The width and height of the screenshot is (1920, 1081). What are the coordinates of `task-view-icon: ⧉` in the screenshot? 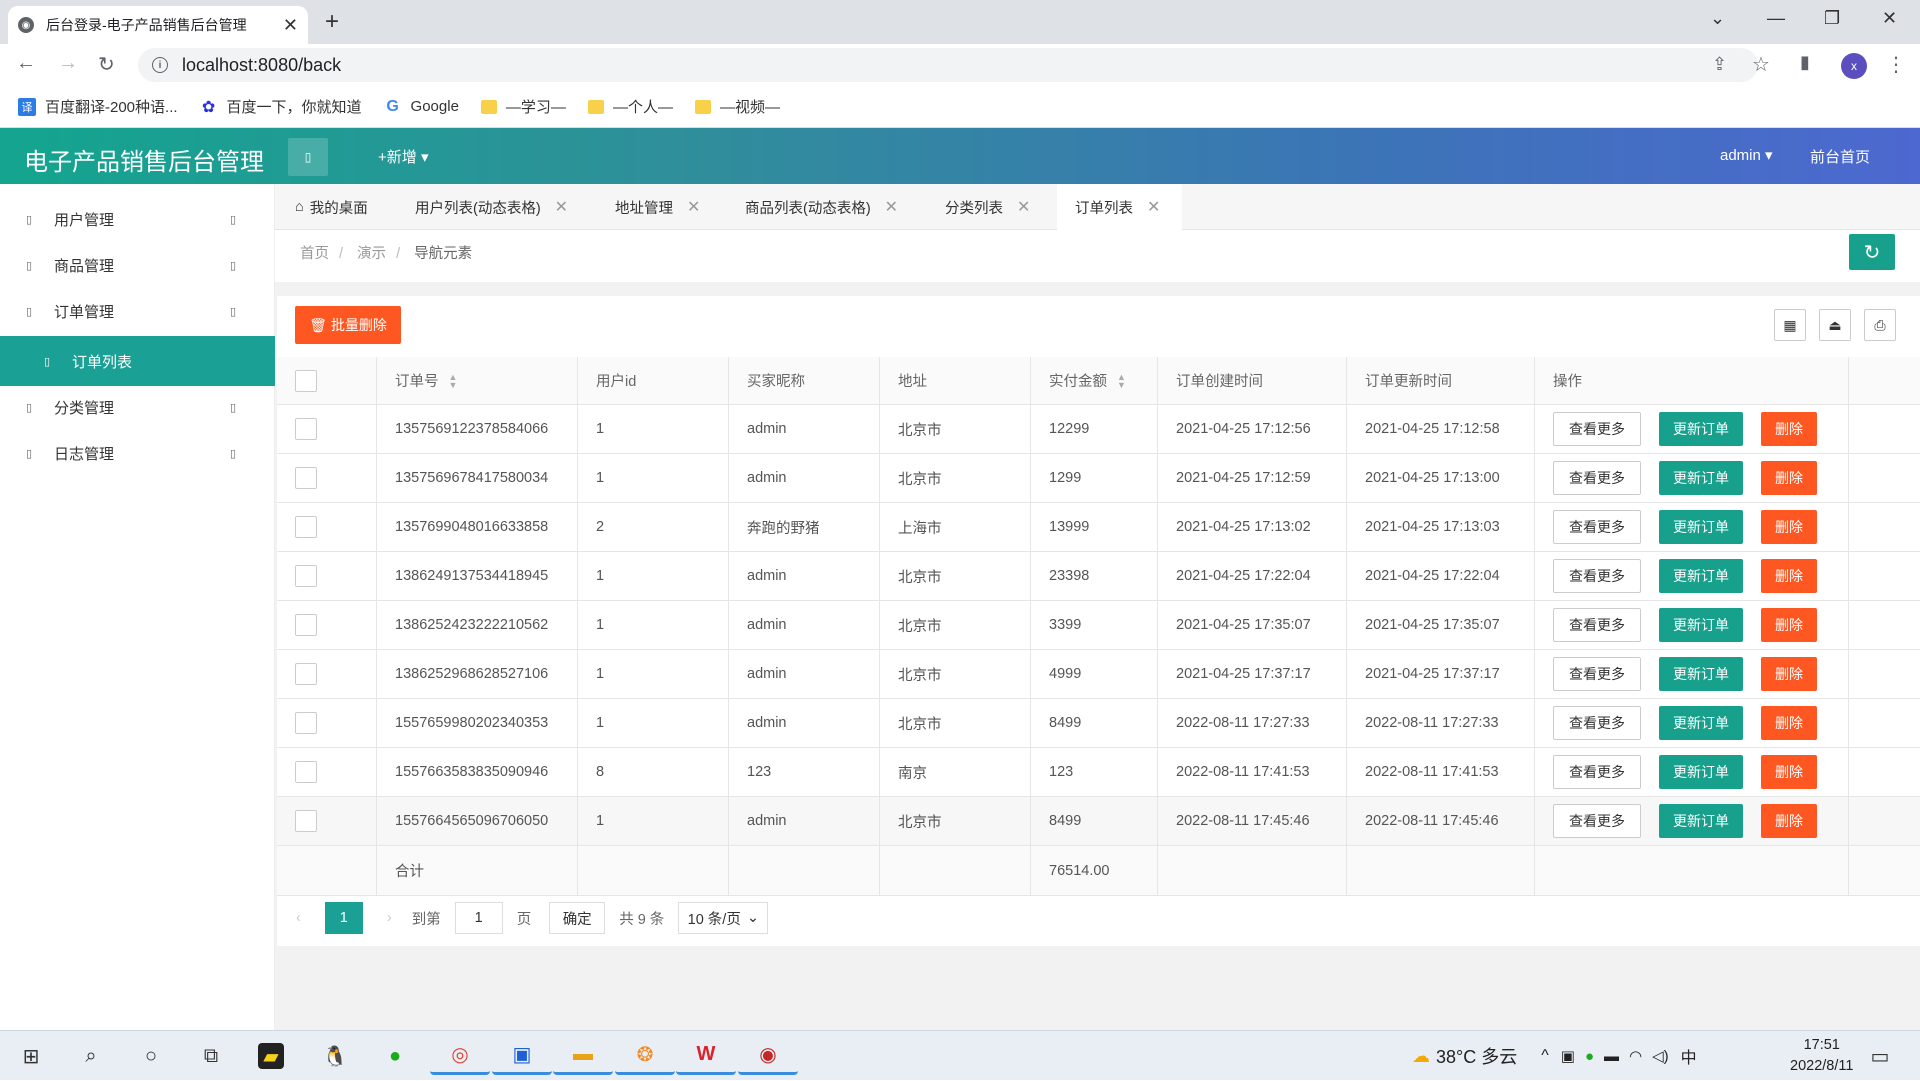 It's located at (211, 1056).